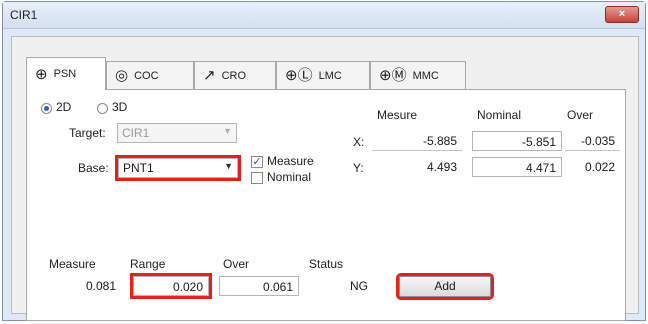 Image resolution: width=648 pixels, height=324 pixels. I want to click on radio-3d-label: 3D, so click(120, 107).